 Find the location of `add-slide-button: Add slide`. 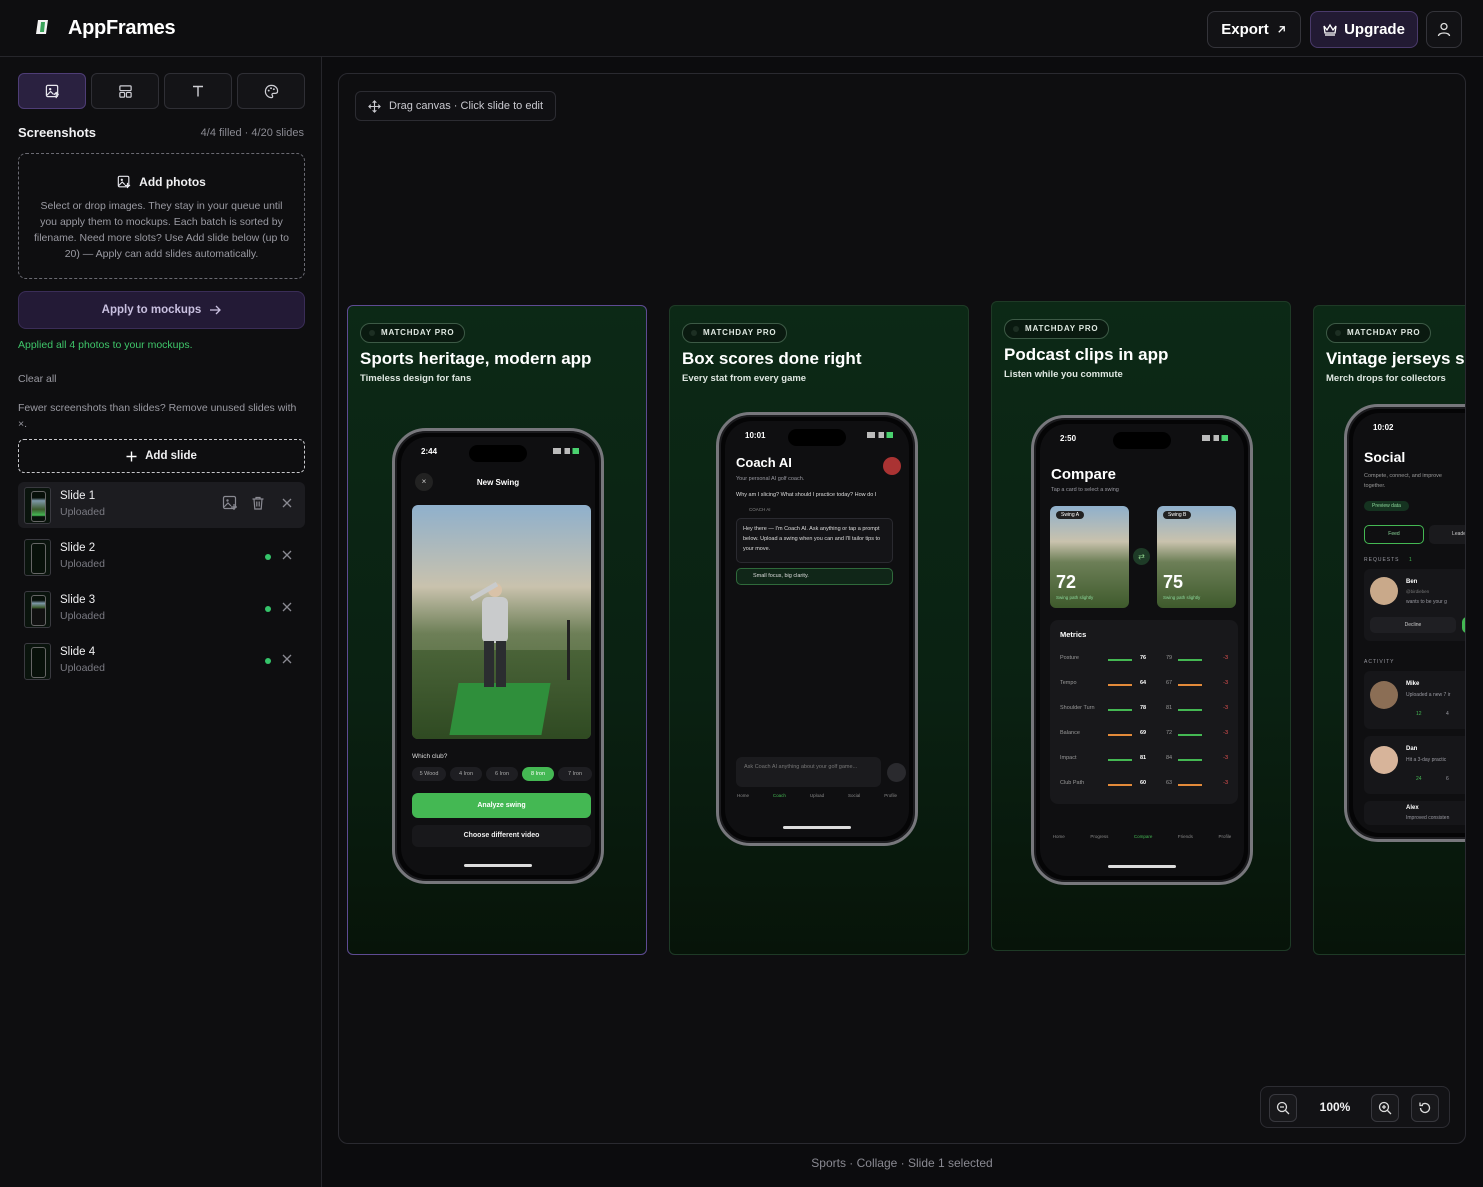

add-slide-button: Add slide is located at coordinates (161, 456).